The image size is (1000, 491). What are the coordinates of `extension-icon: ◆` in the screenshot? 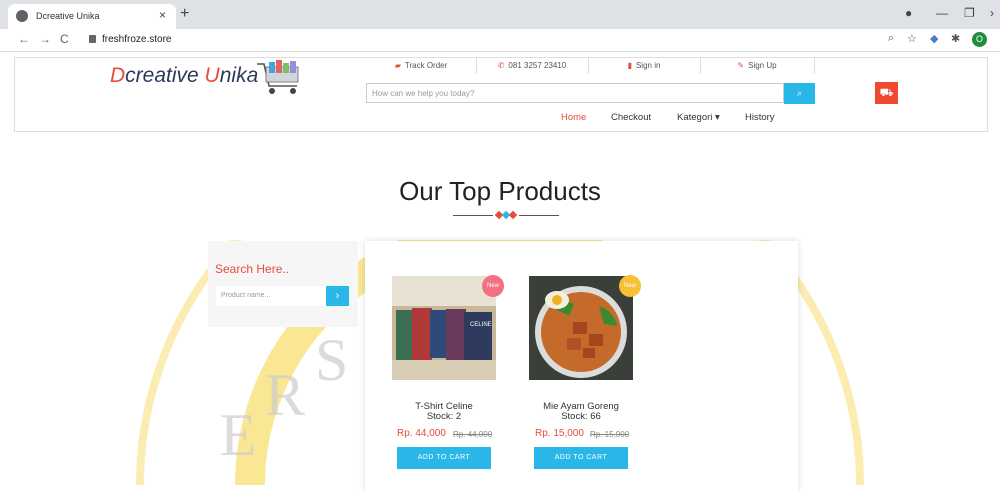 It's located at (934, 38).